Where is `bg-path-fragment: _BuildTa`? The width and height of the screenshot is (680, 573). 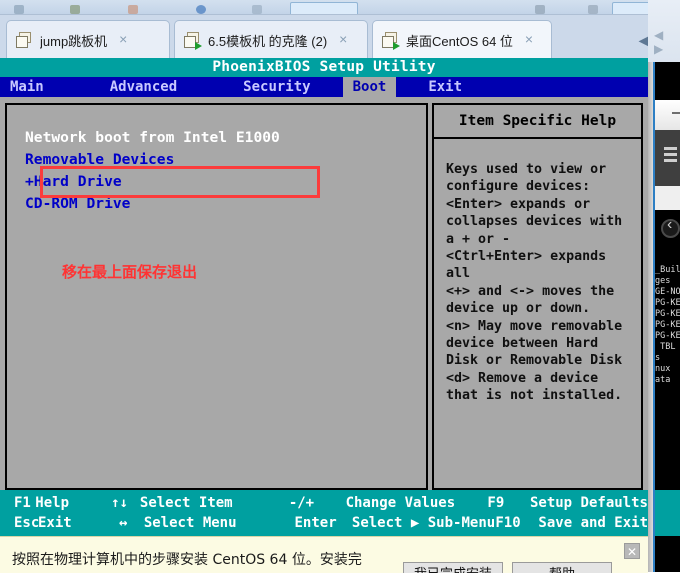 bg-path-fragment: _BuildTa is located at coordinates (667, 270).